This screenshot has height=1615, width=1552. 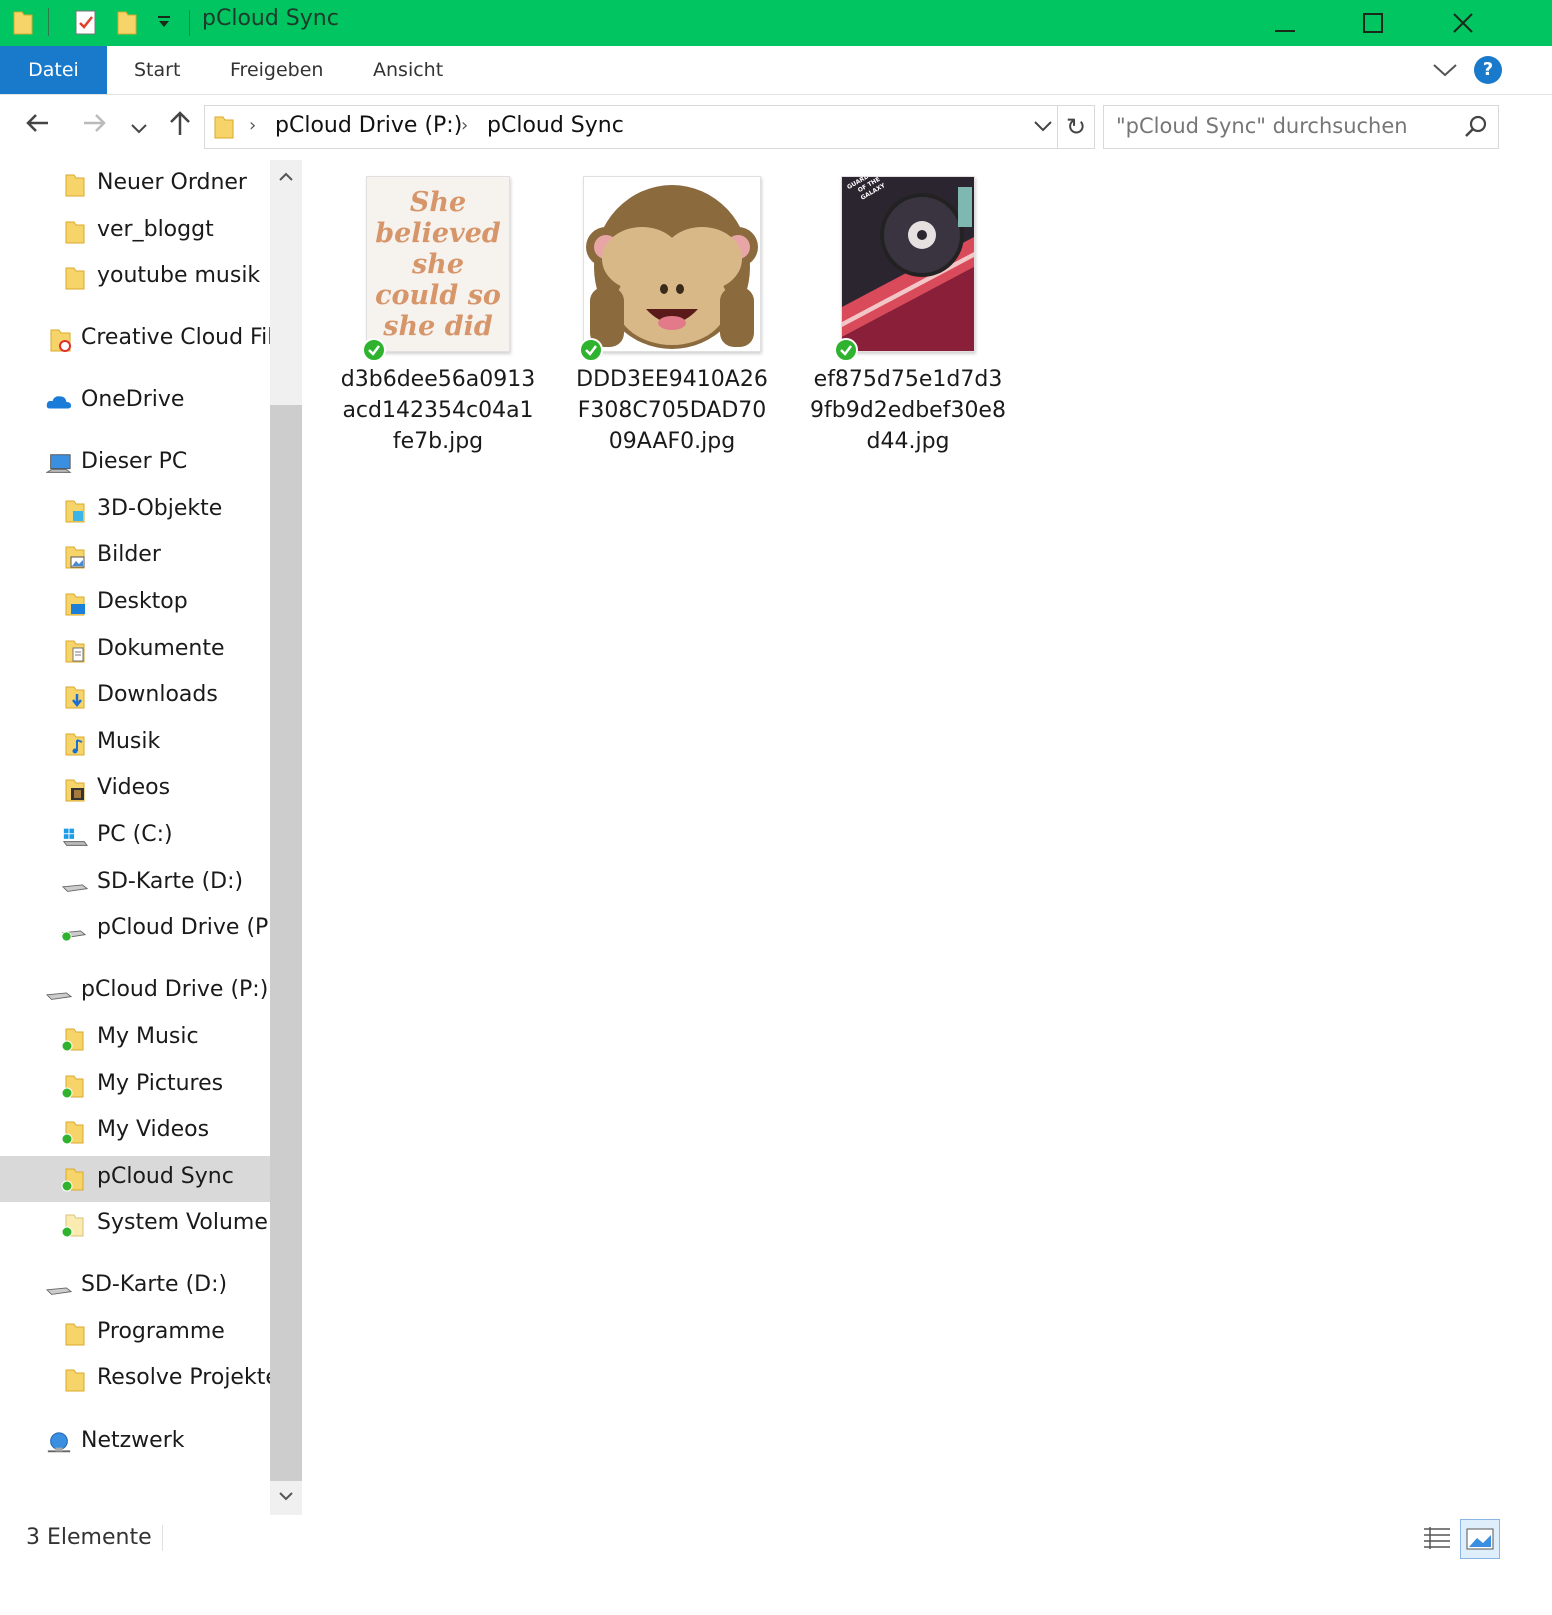 I want to click on file-item: DDD3EE9410A26F308C705DAD7009AAF0.jpg, so click(x=672, y=316).